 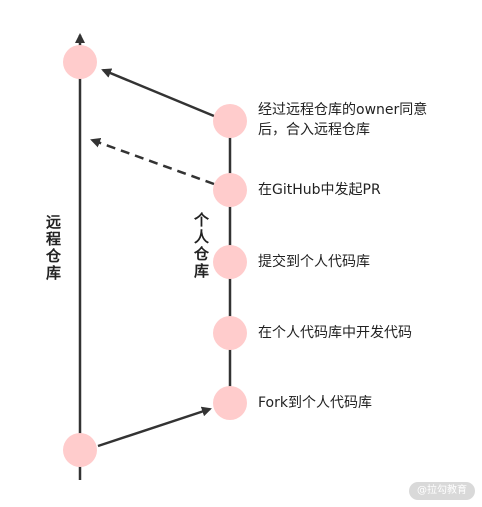 What do you see at coordinates (314, 262) in the screenshot?
I see `step-label-commit: 提交到个人代码库` at bounding box center [314, 262].